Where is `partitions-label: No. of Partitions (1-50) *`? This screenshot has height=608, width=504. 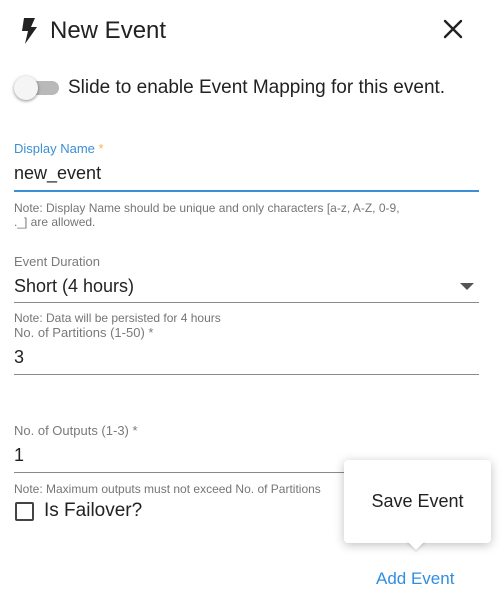
partitions-label: No. of Partitions (1-50) * is located at coordinates (84, 332).